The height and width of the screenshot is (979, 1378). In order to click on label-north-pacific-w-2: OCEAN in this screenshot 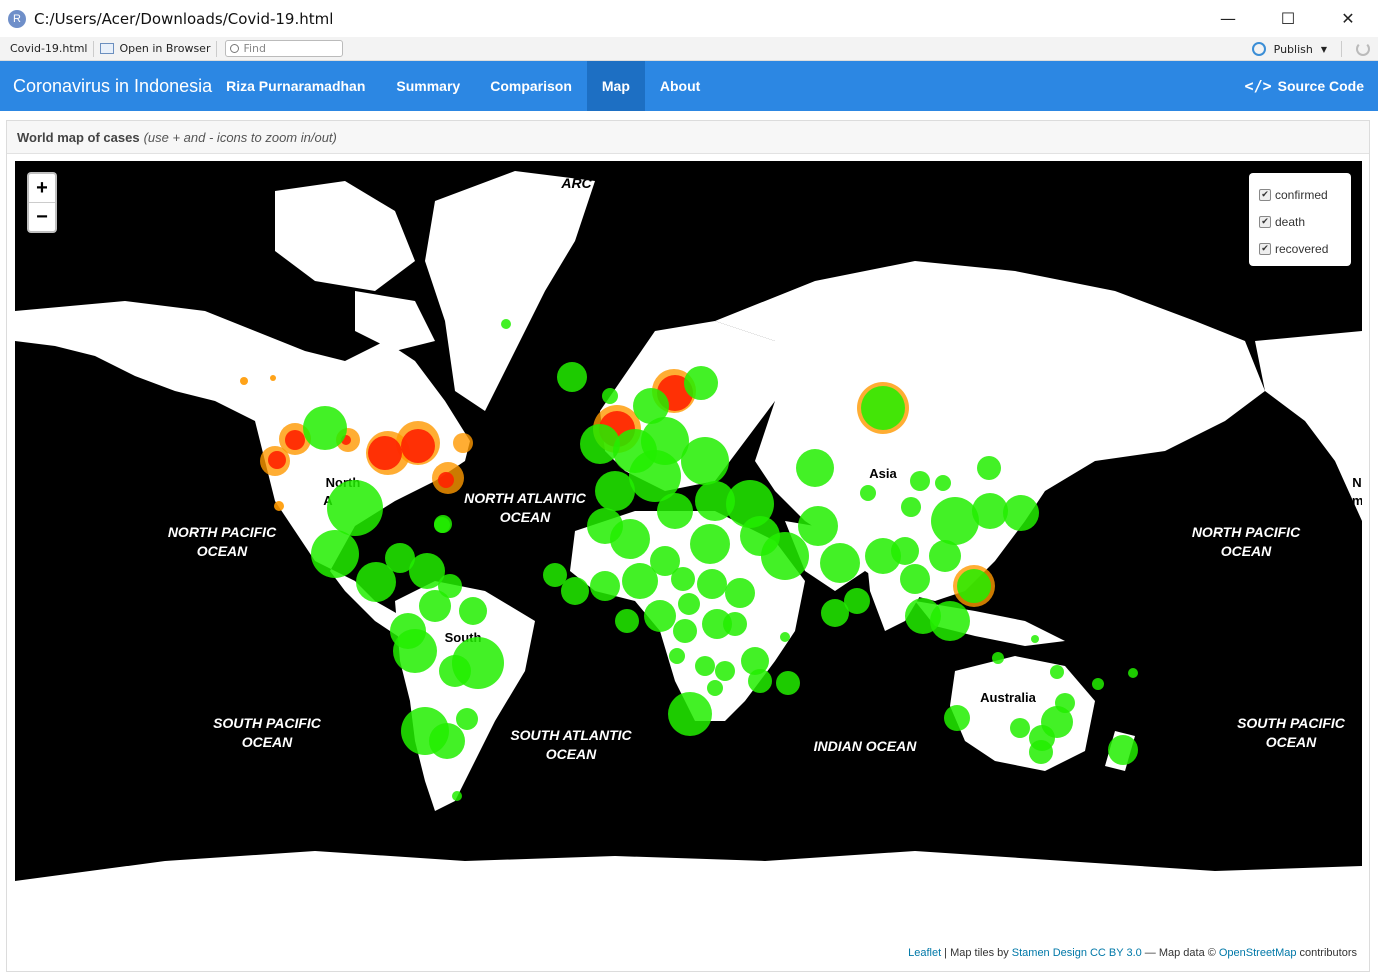, I will do `click(222, 551)`.